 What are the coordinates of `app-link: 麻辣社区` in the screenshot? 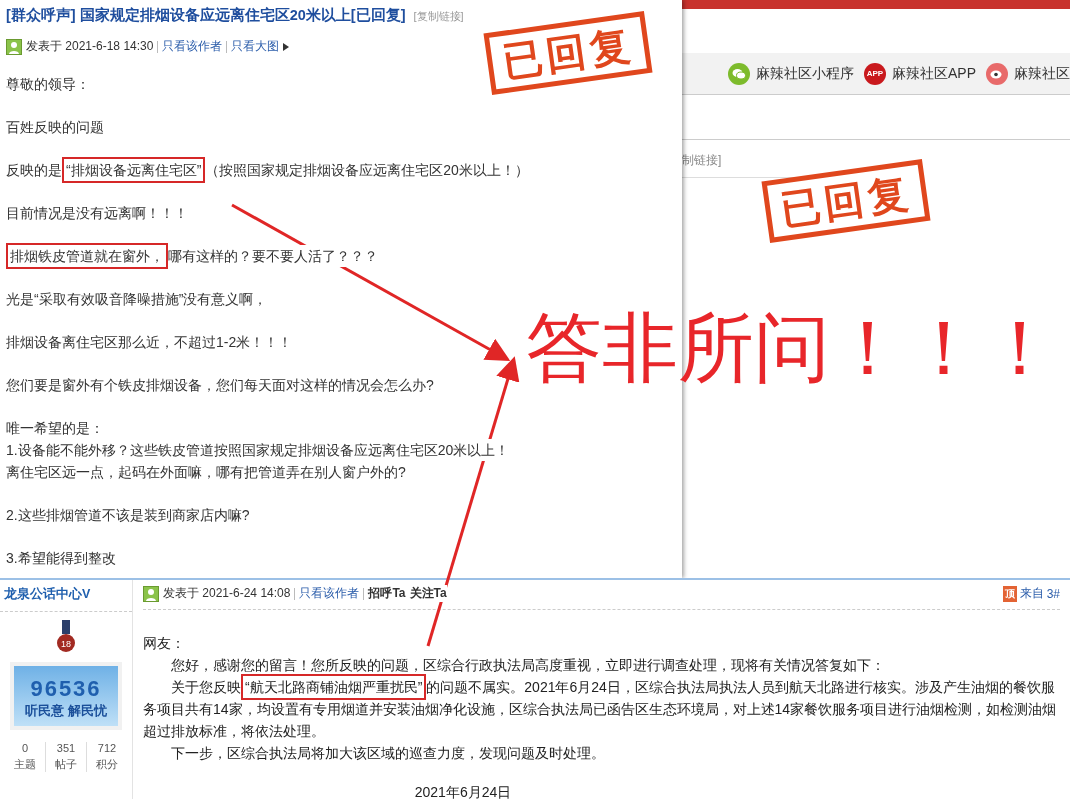 It's located at (1042, 73).